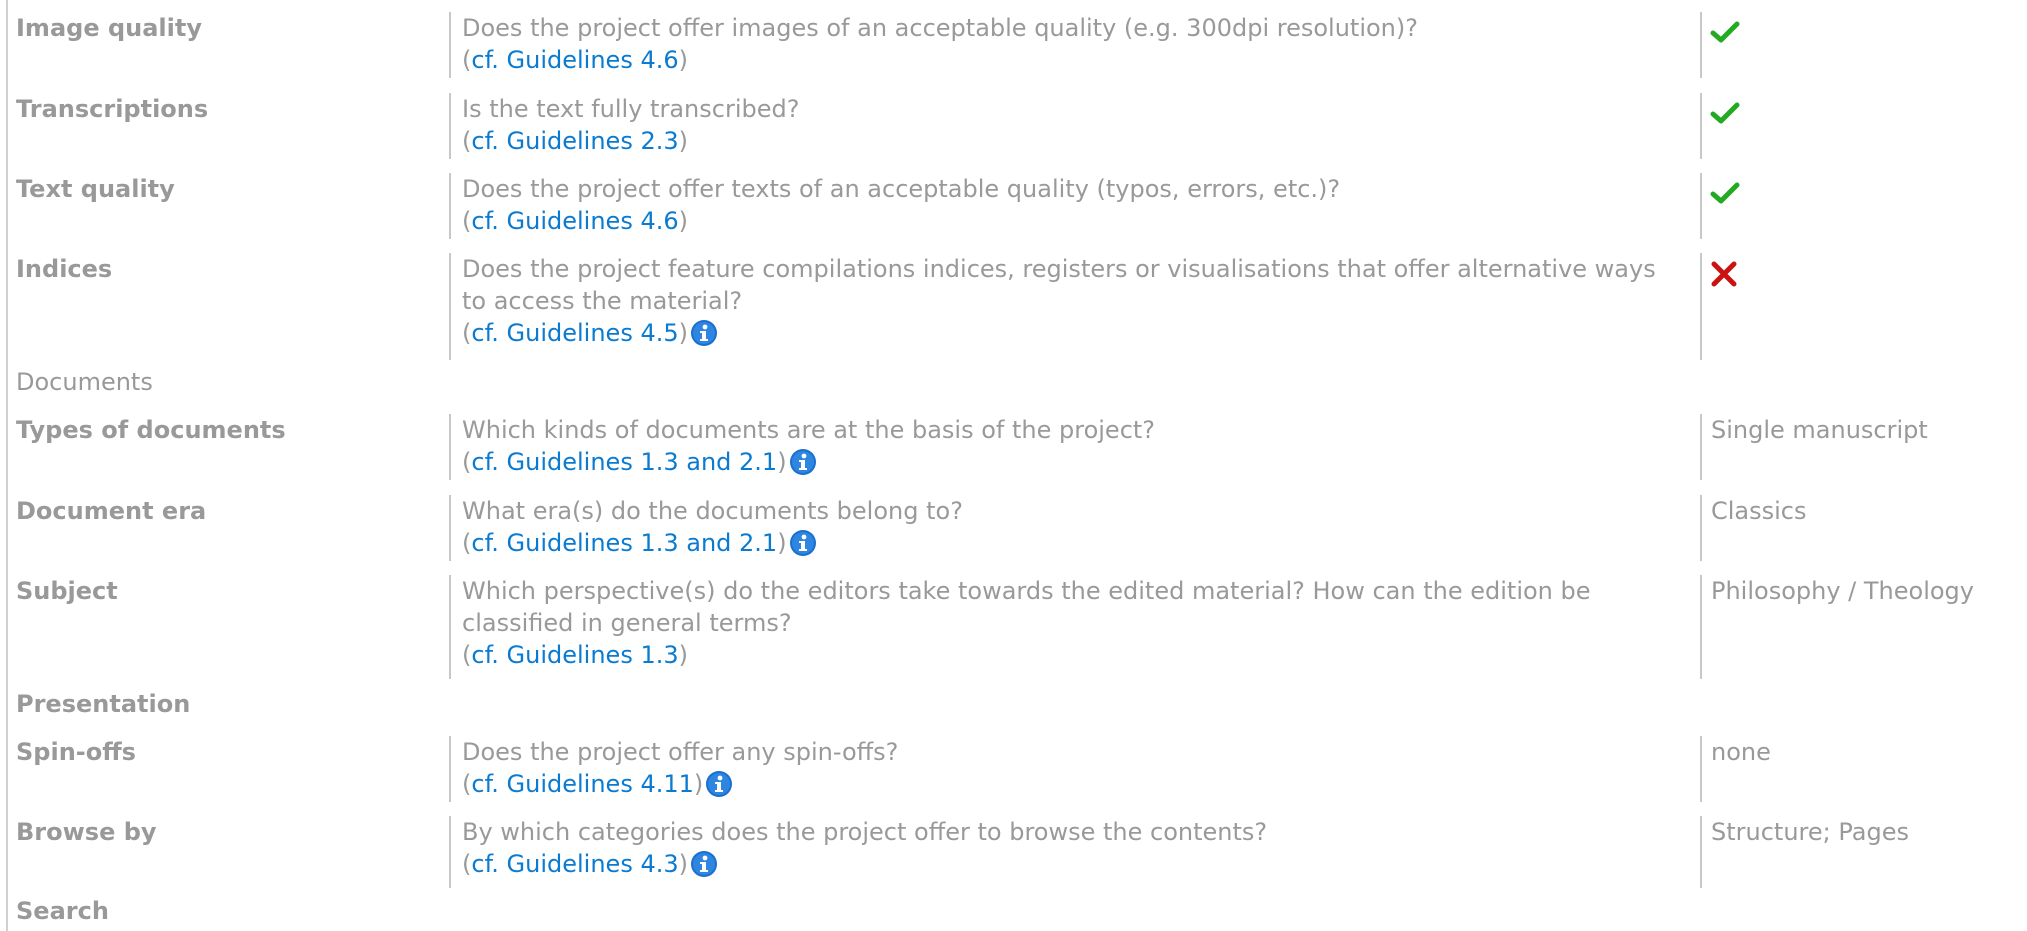 This screenshot has height=931, width=2027. I want to click on guidelines-link: cf. Guidelines 2.3, so click(574, 141).